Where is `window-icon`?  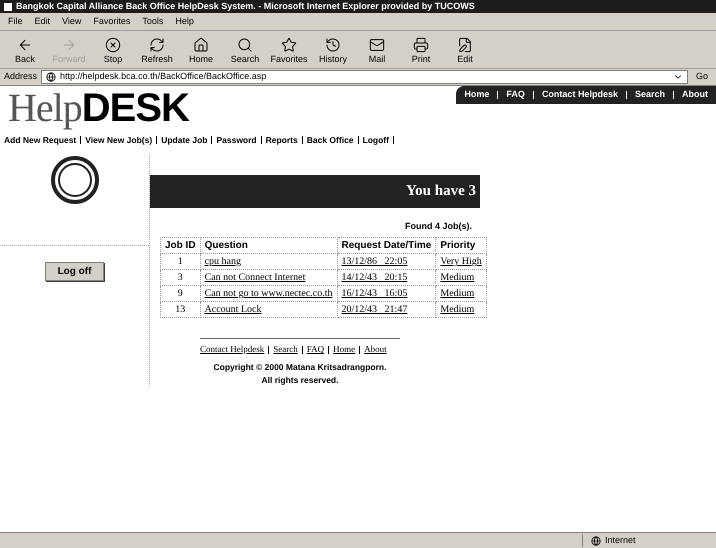 window-icon is located at coordinates (8, 6).